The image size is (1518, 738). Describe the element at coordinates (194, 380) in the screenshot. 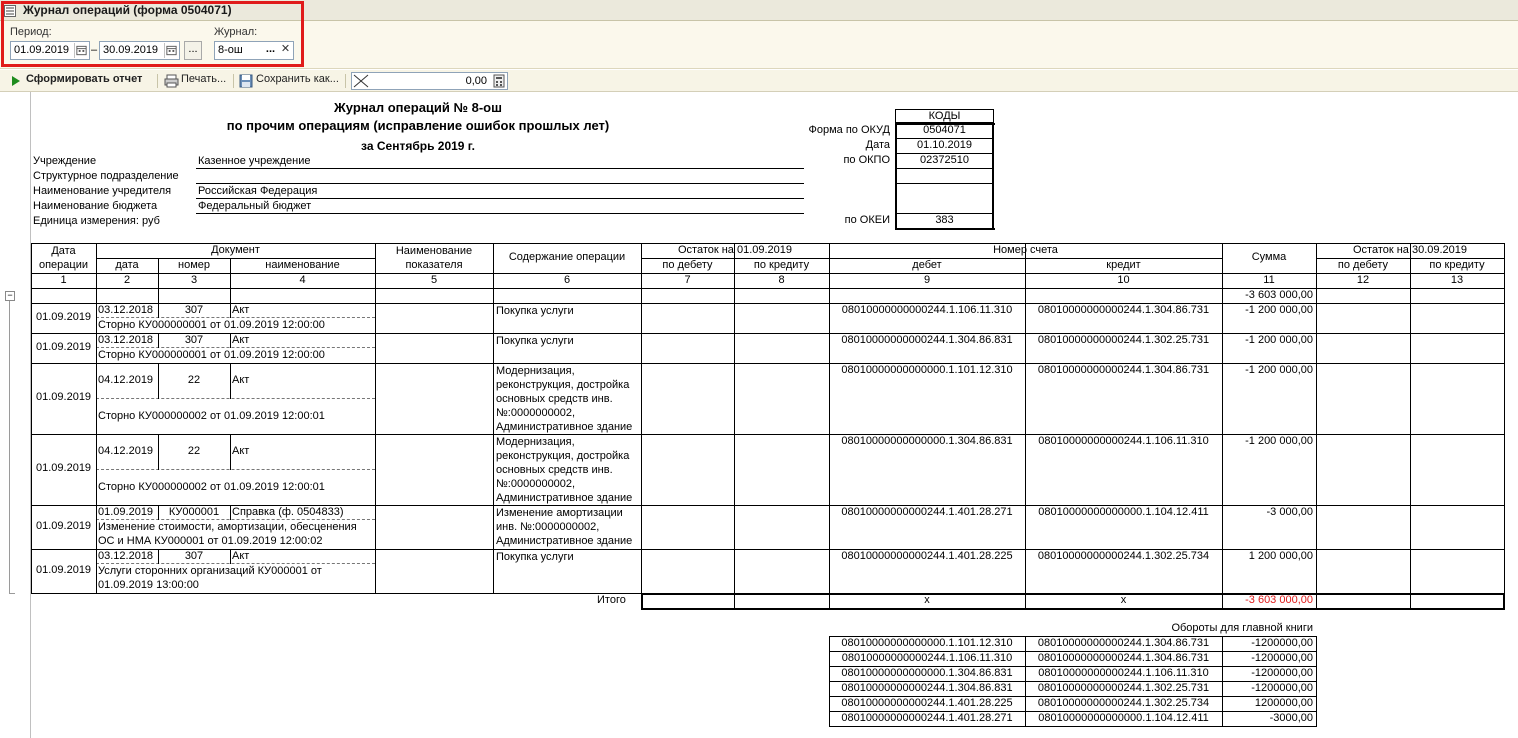

I see `row-doc-number: 22` at that location.